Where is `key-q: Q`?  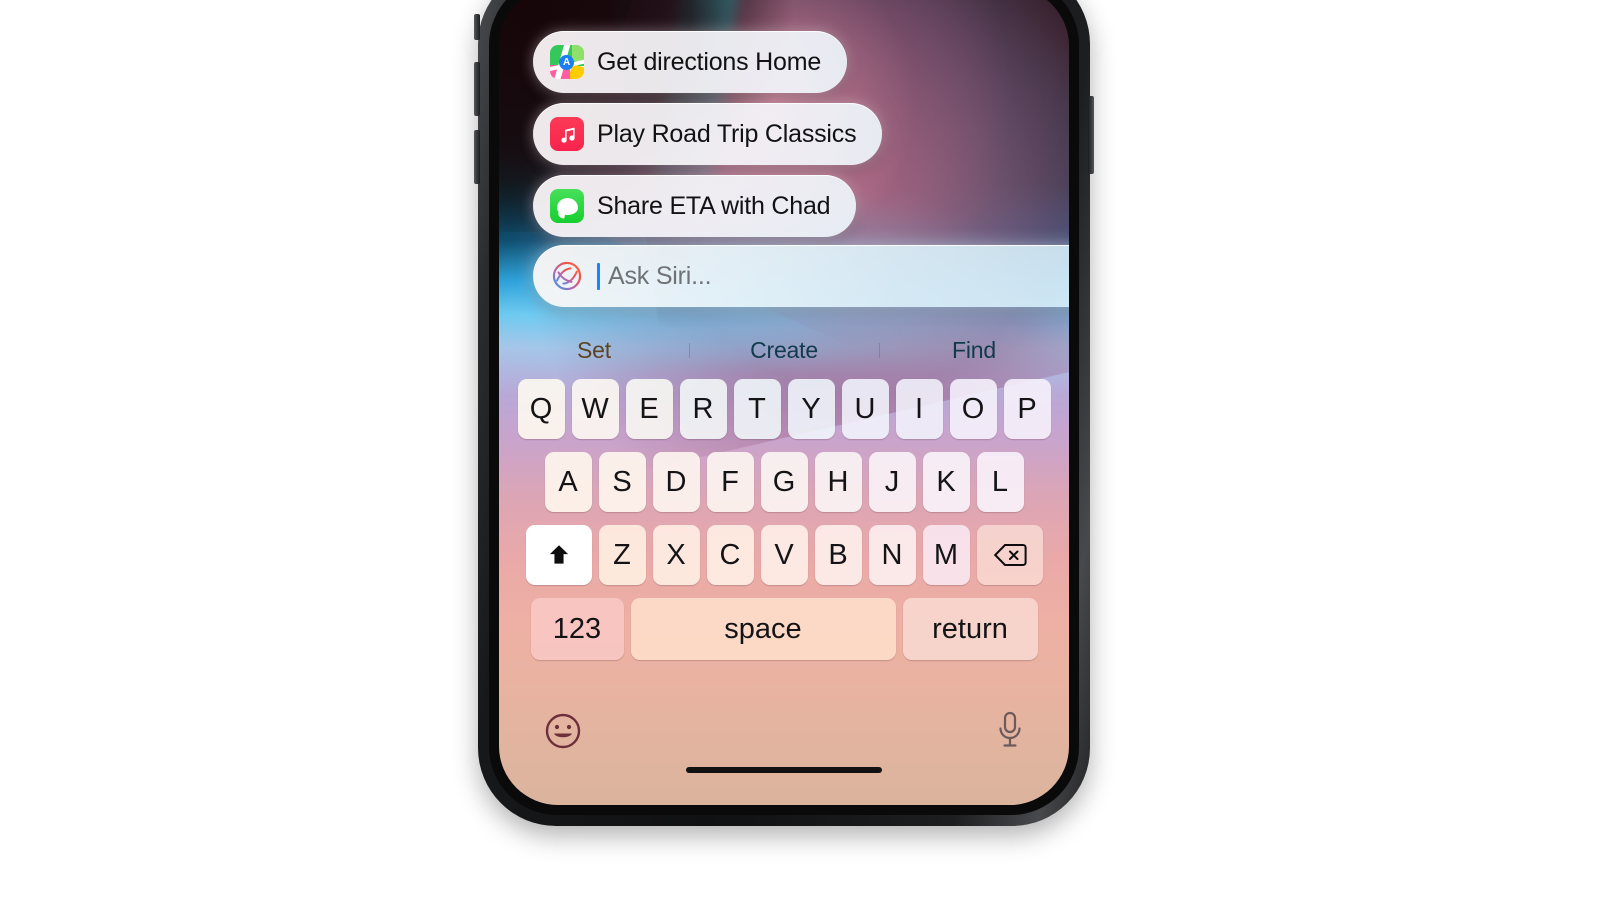
key-q: Q is located at coordinates (541, 409).